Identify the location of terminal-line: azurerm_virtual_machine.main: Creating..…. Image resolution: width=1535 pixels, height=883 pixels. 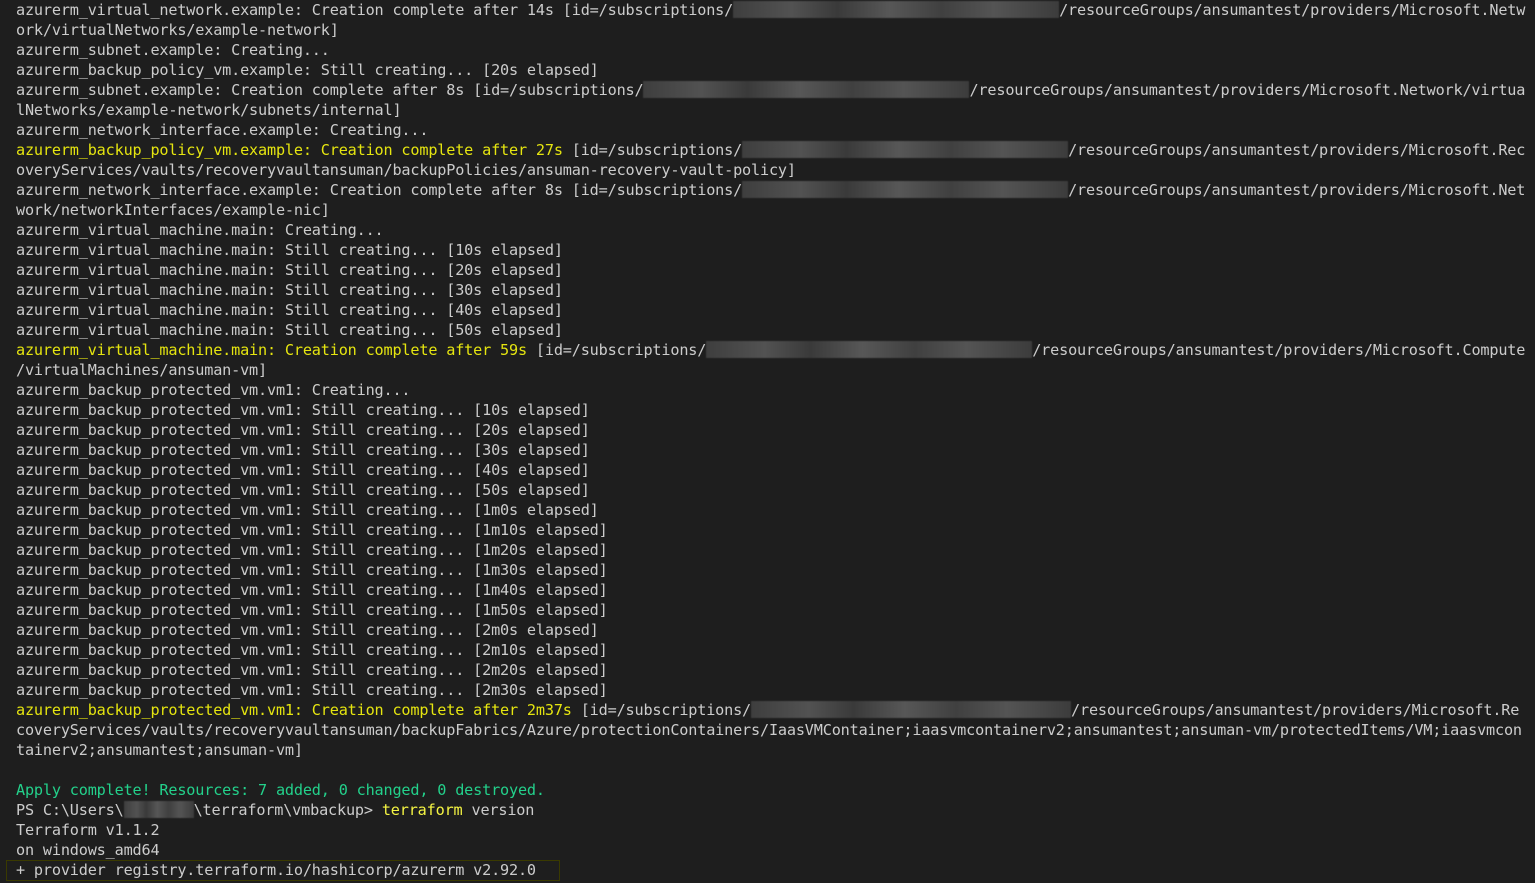
(772, 230).